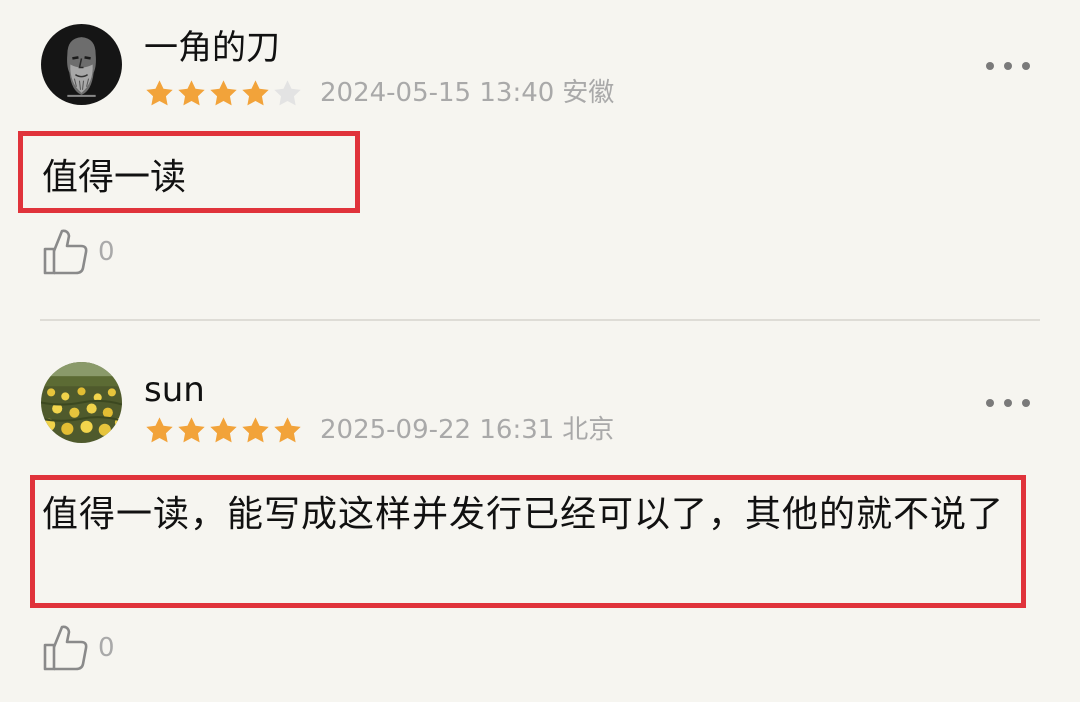  What do you see at coordinates (287, 92) in the screenshot?
I see `star-empty-icon` at bounding box center [287, 92].